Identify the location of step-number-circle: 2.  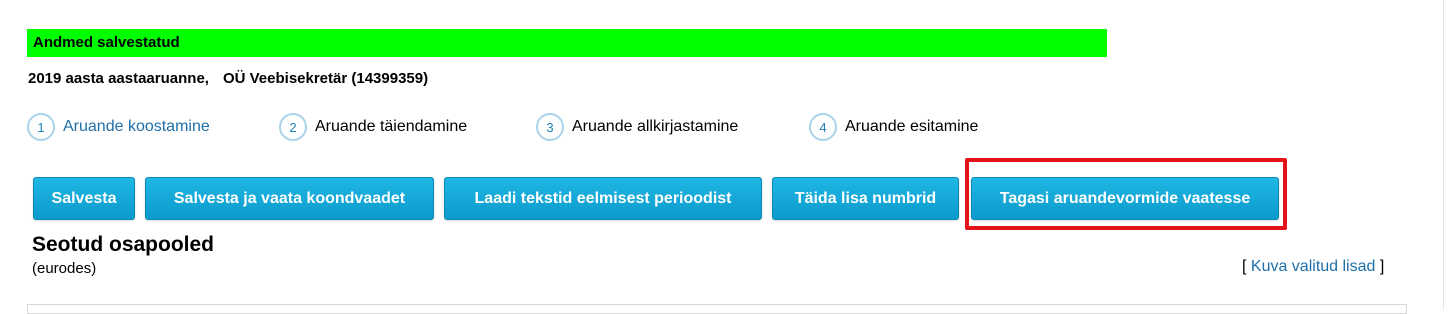
(293, 127).